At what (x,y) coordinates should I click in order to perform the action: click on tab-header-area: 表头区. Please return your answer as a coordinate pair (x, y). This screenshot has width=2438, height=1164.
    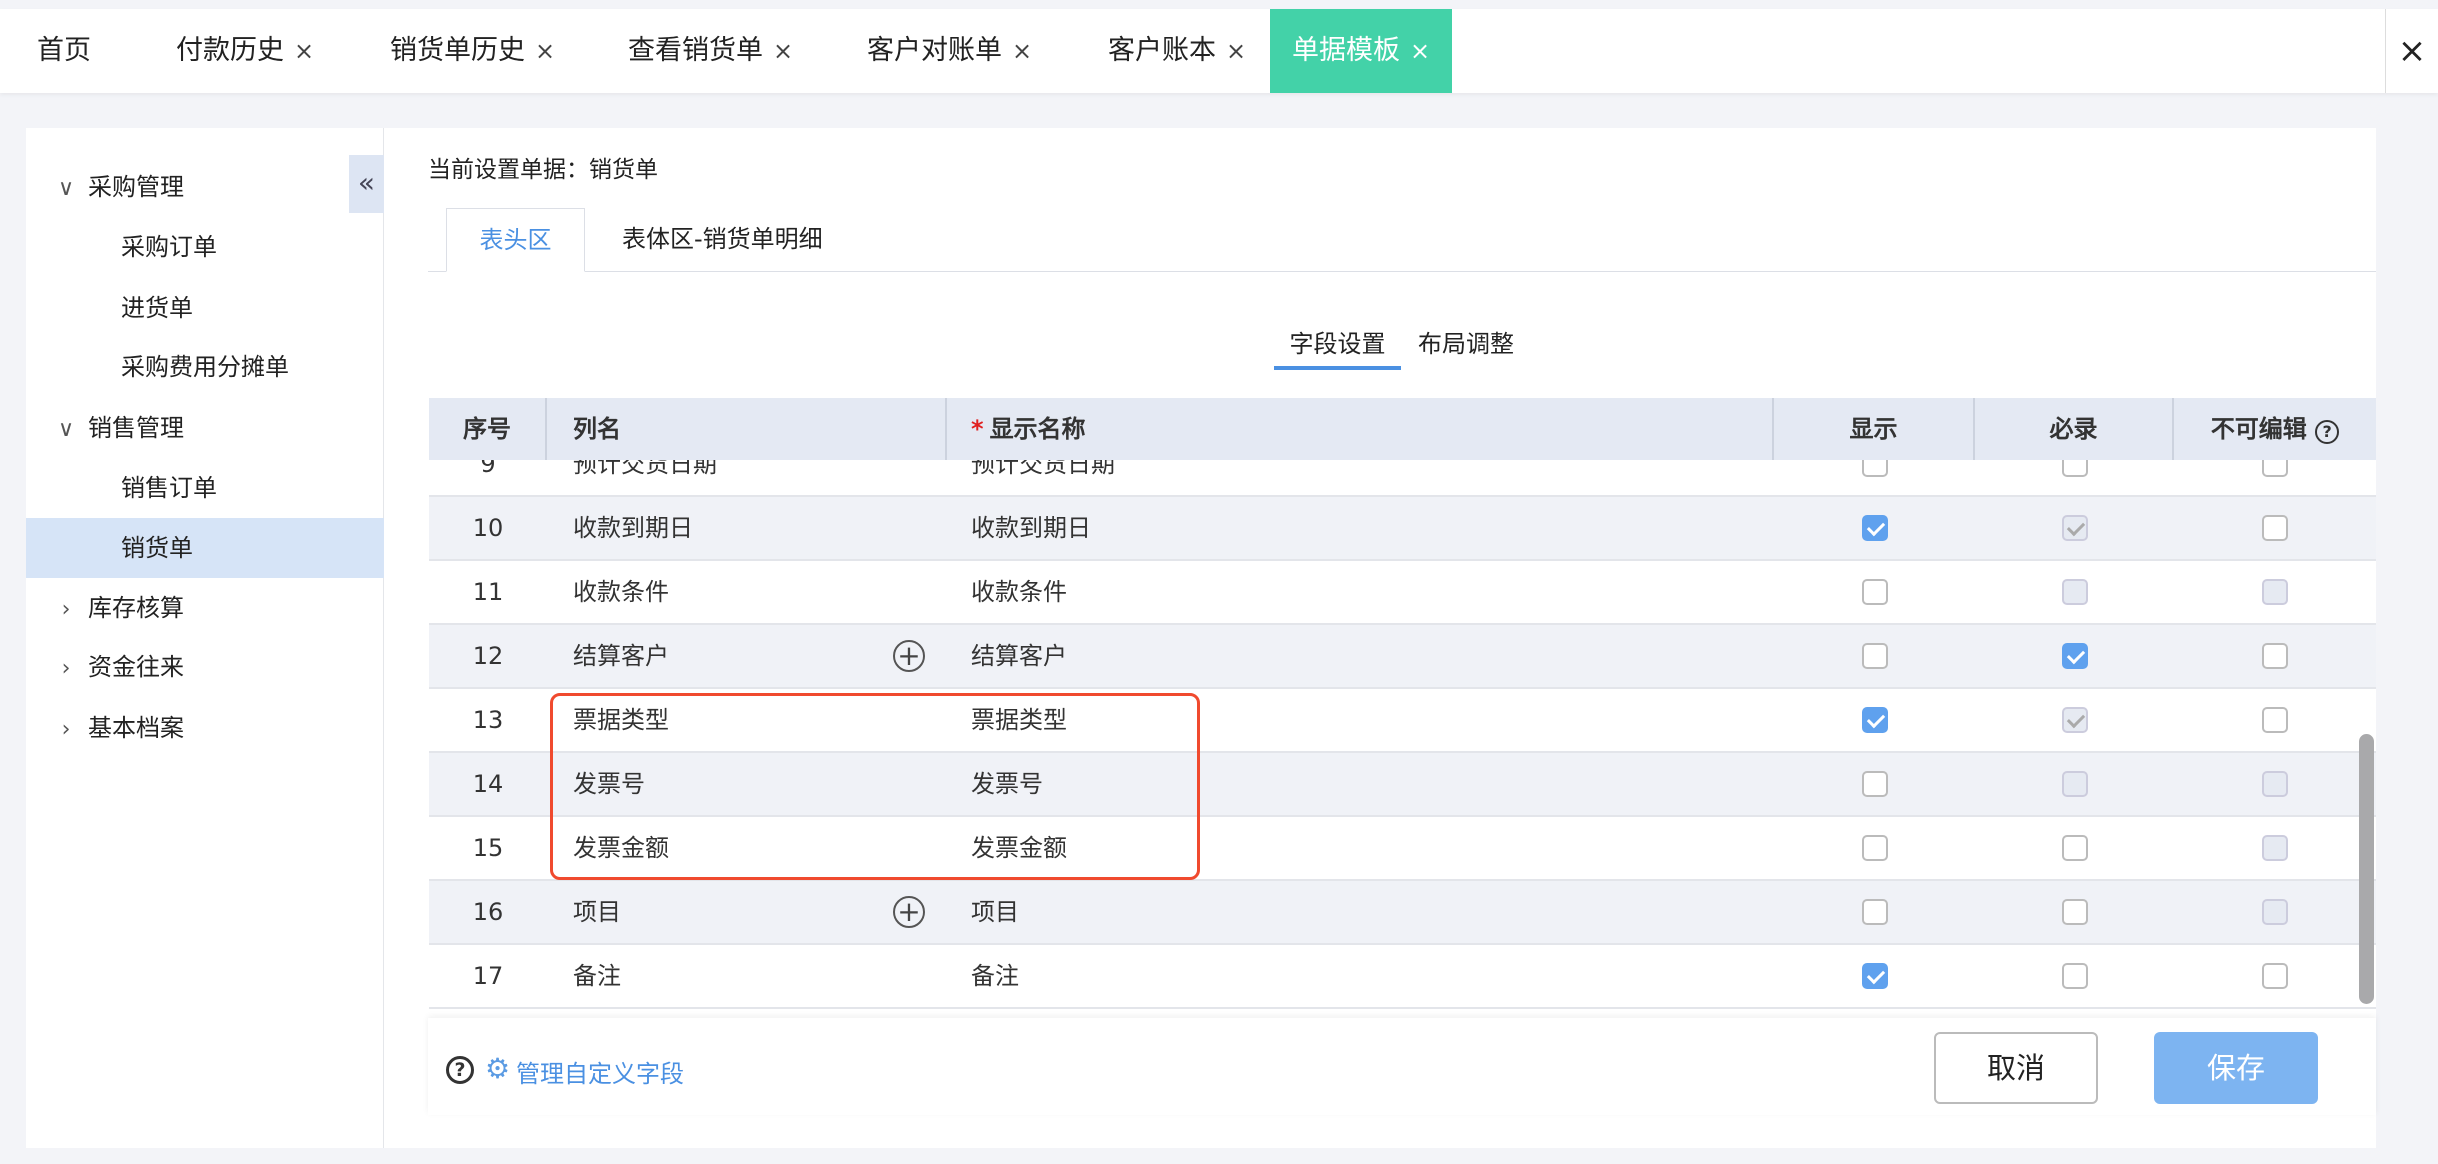
    Looking at the image, I should click on (515, 240).